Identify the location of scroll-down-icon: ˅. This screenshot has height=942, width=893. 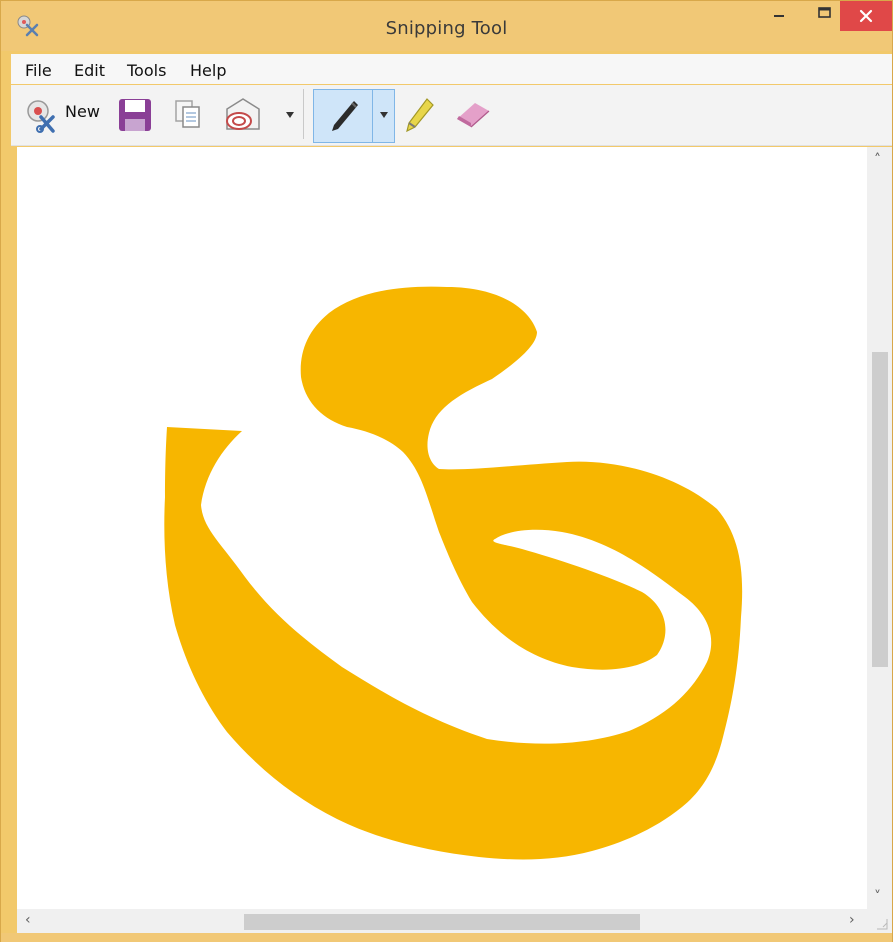
(877, 897).